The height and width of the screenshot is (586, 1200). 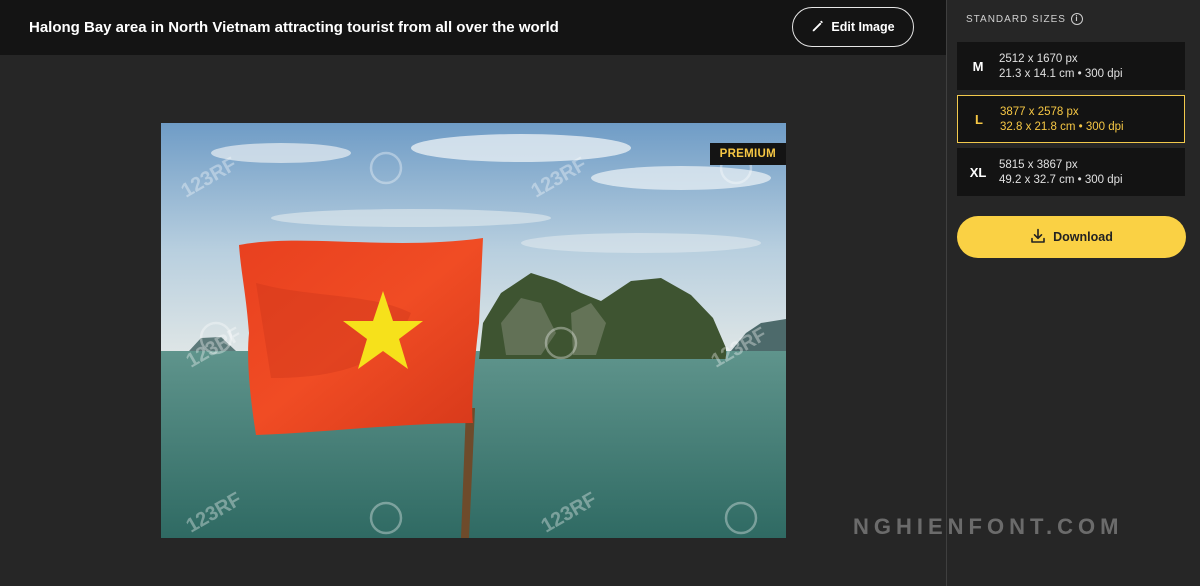 What do you see at coordinates (1039, 111) in the screenshot?
I see `size-pixels: 3877 x 2578 px` at bounding box center [1039, 111].